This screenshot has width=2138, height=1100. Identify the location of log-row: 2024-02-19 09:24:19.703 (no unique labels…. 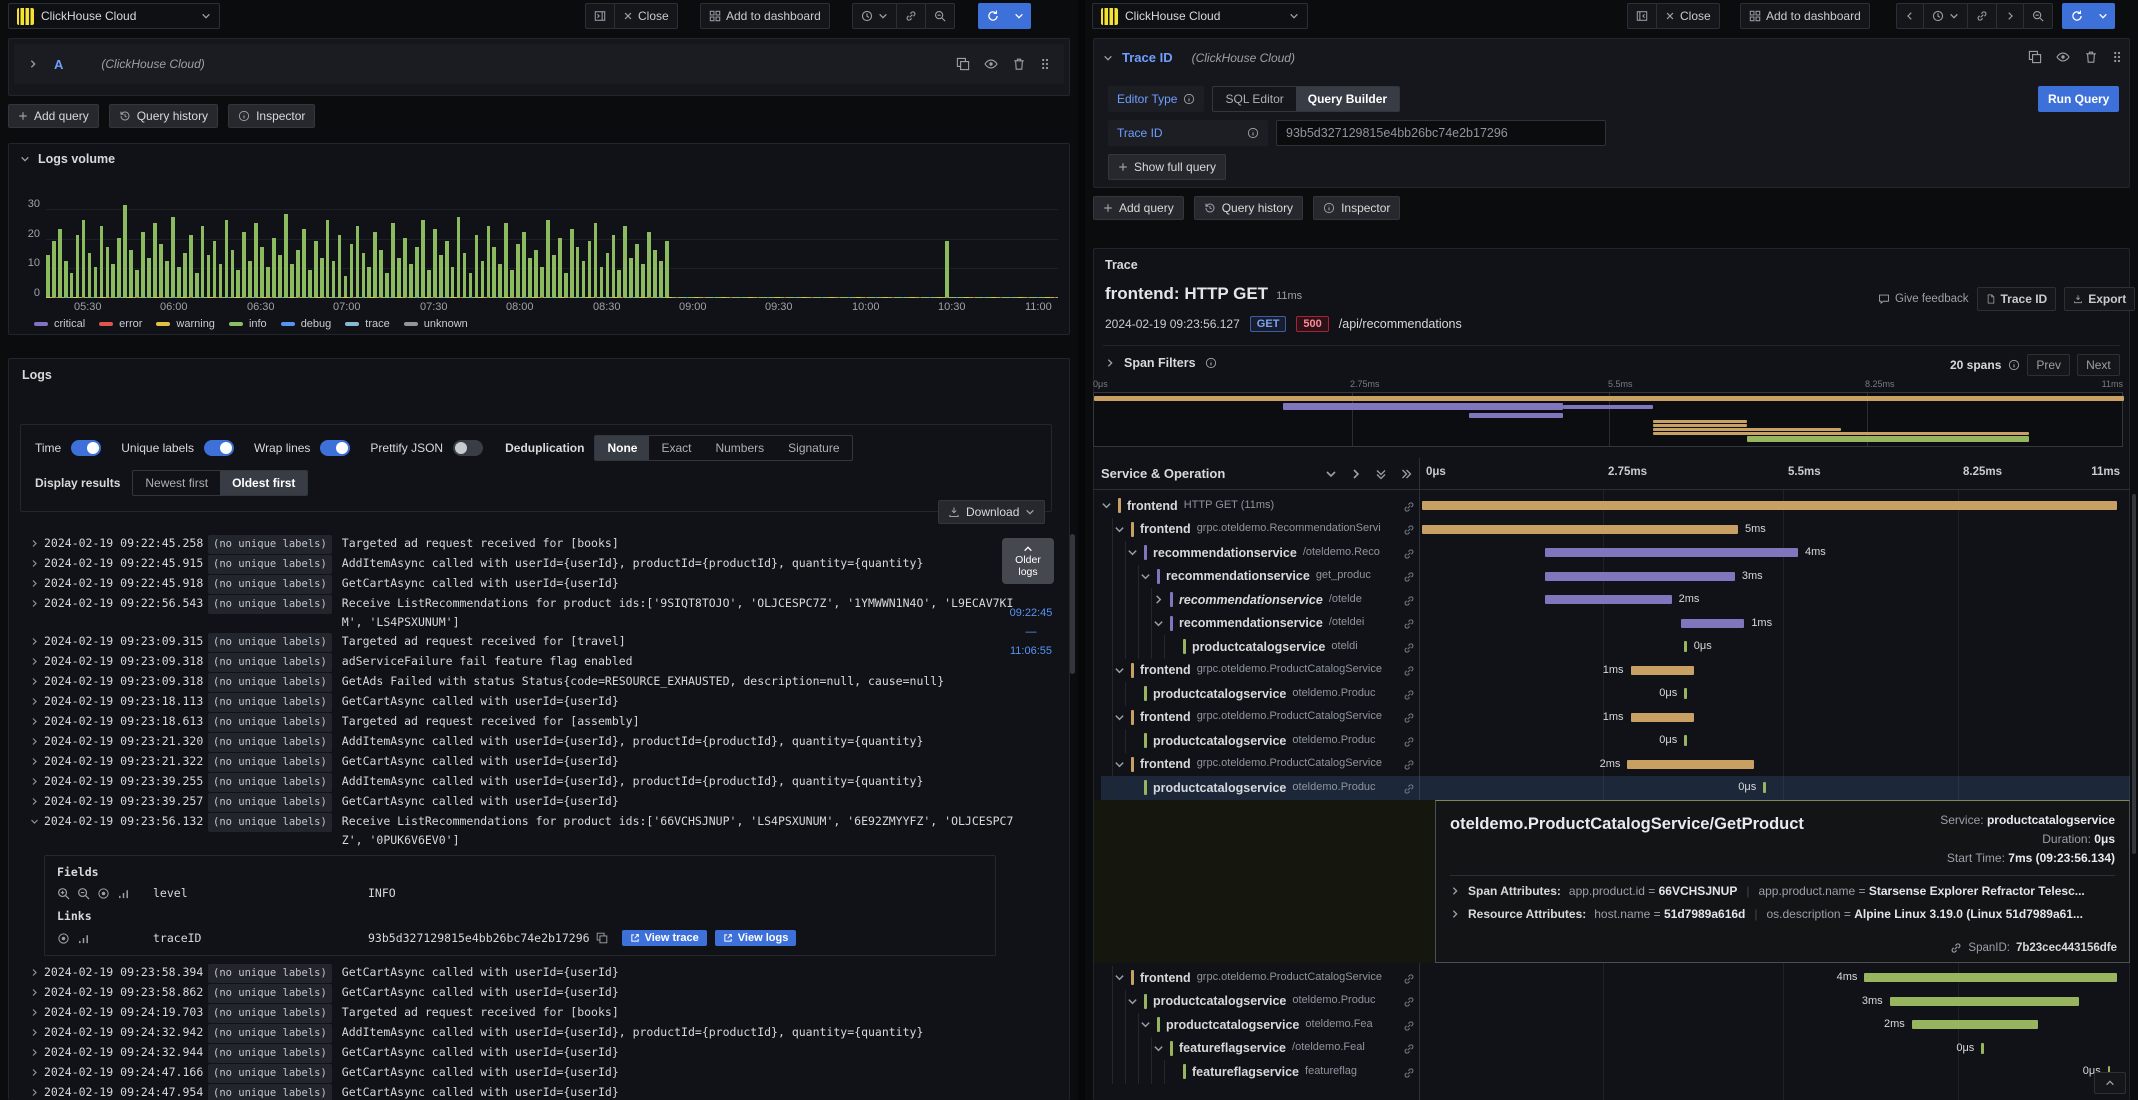
(524, 1013).